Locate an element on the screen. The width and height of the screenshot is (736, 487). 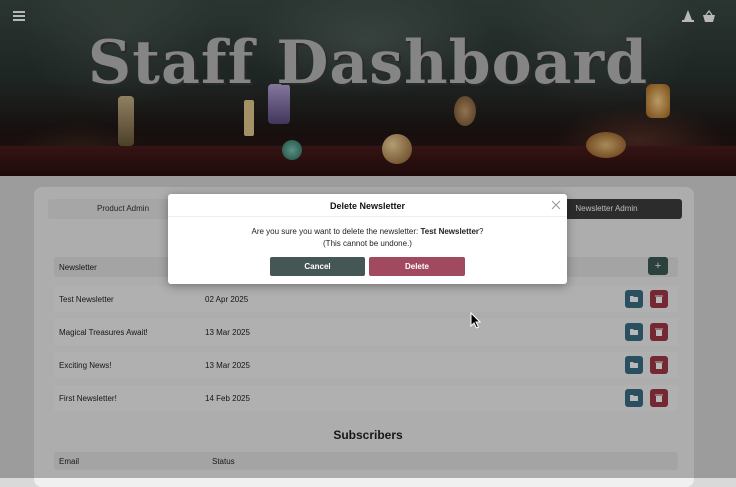
dialog-divider is located at coordinates (367, 216).